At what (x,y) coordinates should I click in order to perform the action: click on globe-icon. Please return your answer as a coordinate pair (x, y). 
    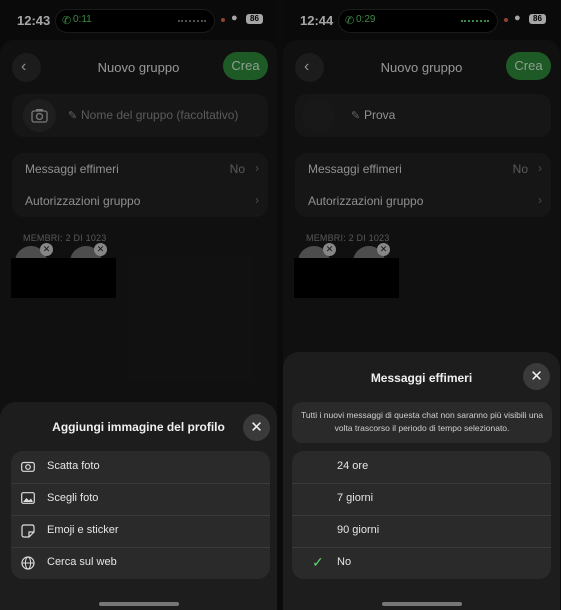
    Looking at the image, I should click on (28, 563).